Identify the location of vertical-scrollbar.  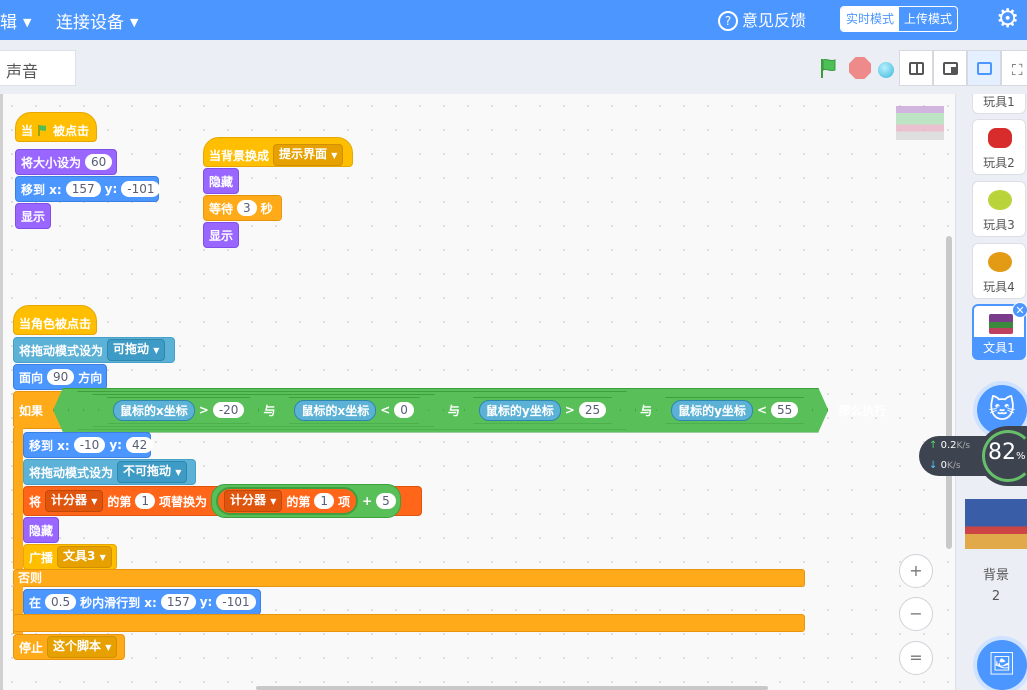
(949, 392).